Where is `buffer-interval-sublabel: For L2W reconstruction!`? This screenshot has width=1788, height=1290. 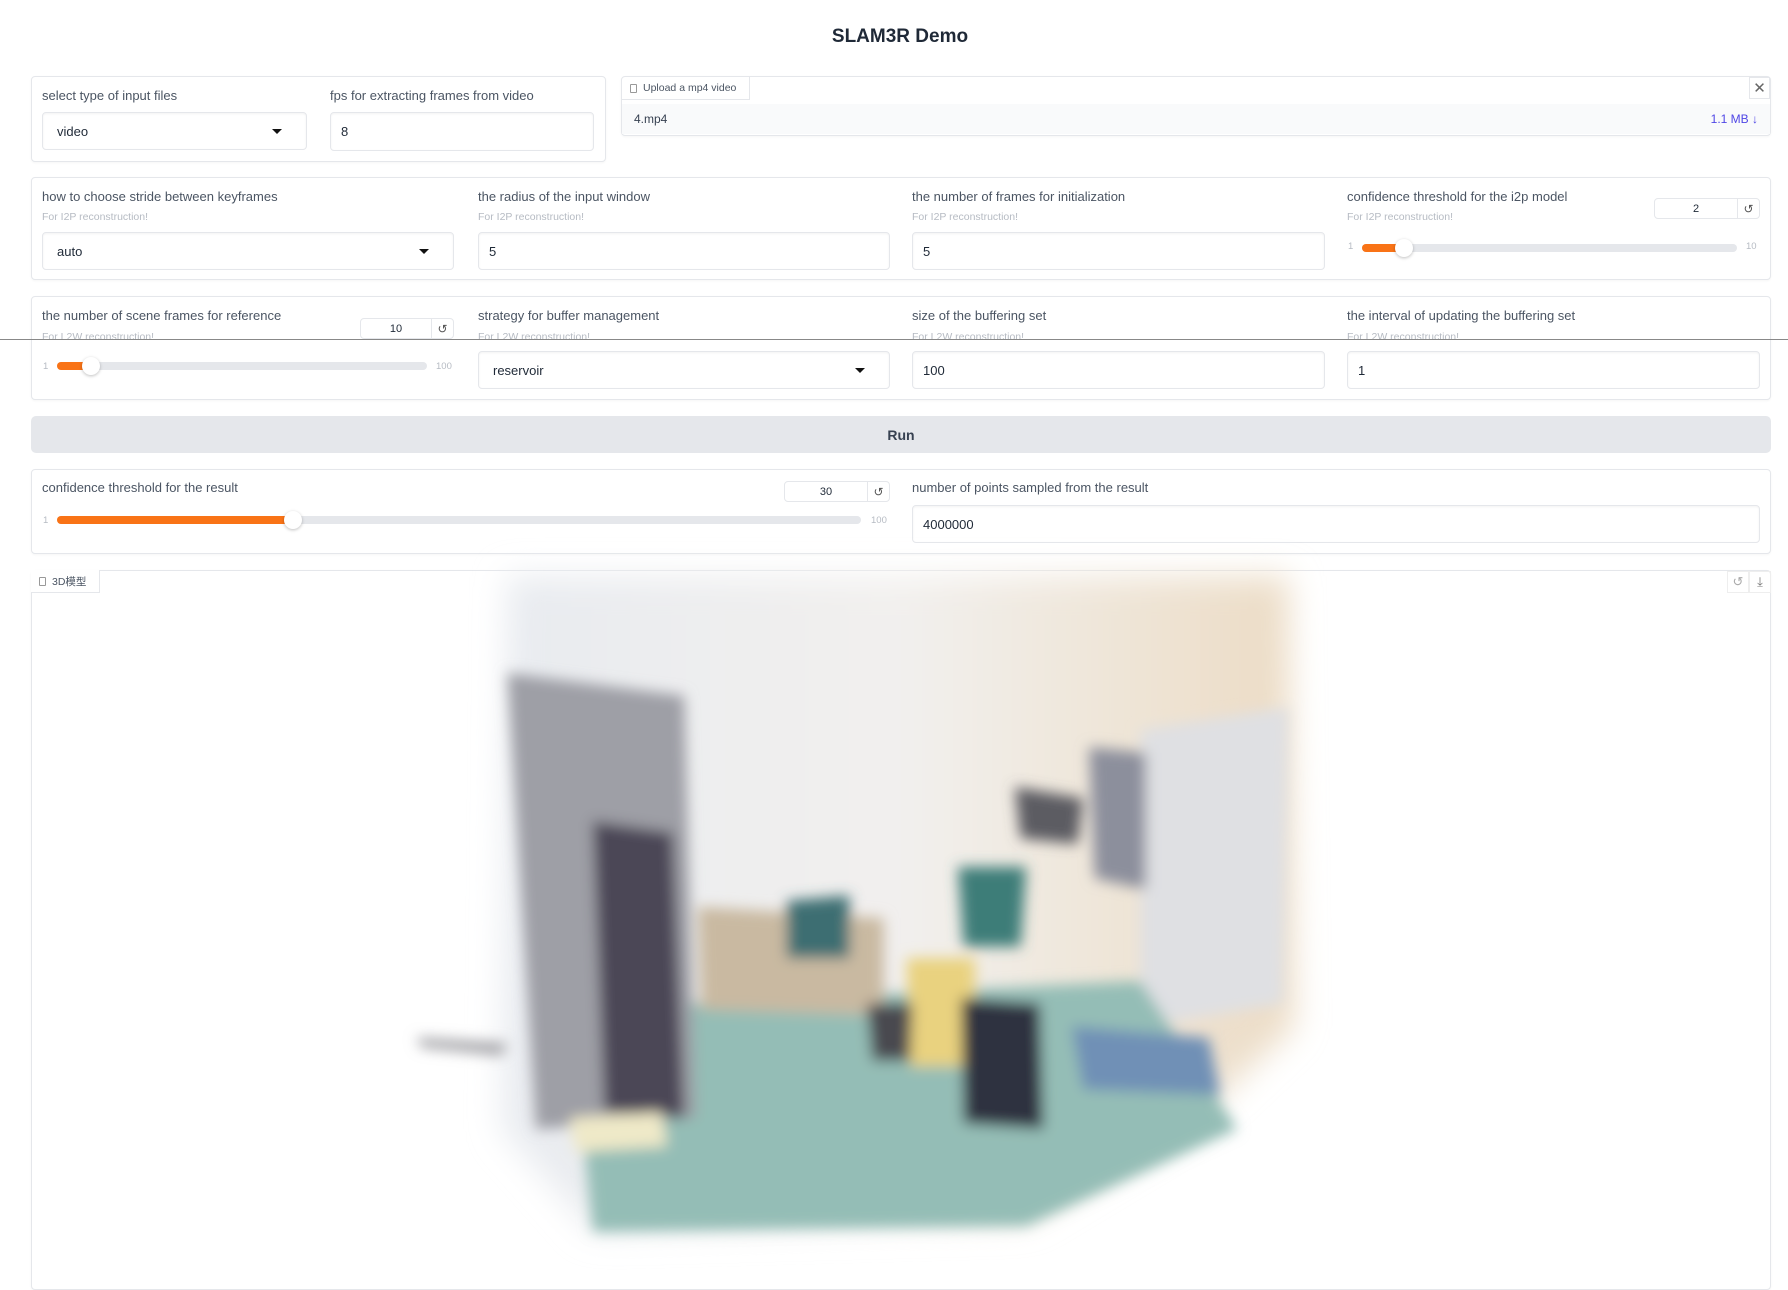 buffer-interval-sublabel: For L2W reconstruction! is located at coordinates (1403, 337).